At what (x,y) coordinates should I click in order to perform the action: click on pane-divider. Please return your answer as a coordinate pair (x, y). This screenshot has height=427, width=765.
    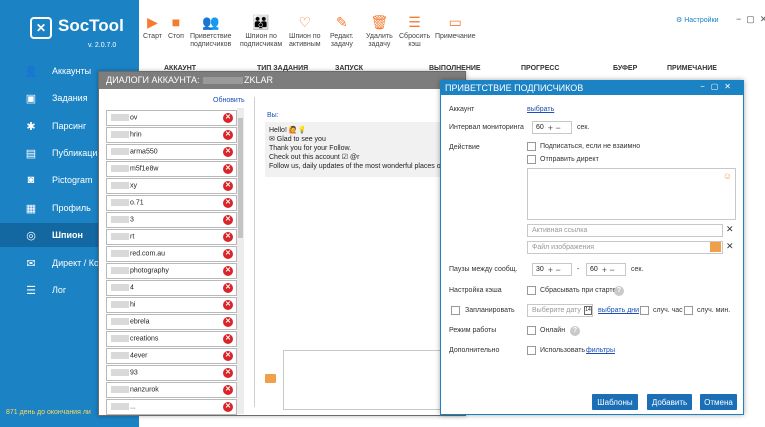
    Looking at the image, I should click on (254, 252).